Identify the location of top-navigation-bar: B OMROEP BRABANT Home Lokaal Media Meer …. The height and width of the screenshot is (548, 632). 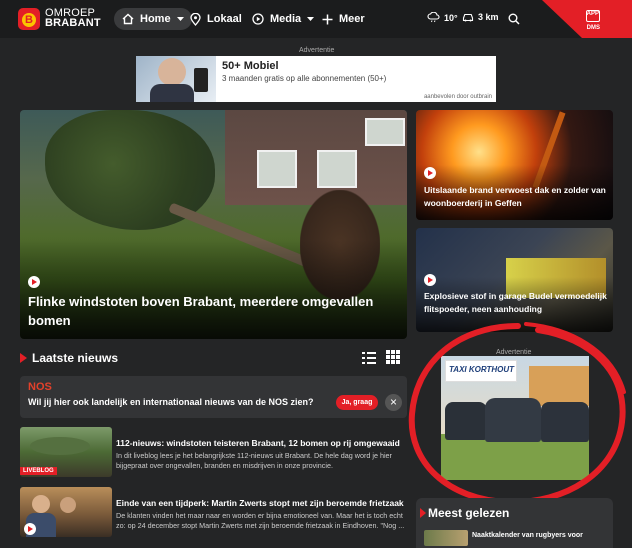
(316, 19).